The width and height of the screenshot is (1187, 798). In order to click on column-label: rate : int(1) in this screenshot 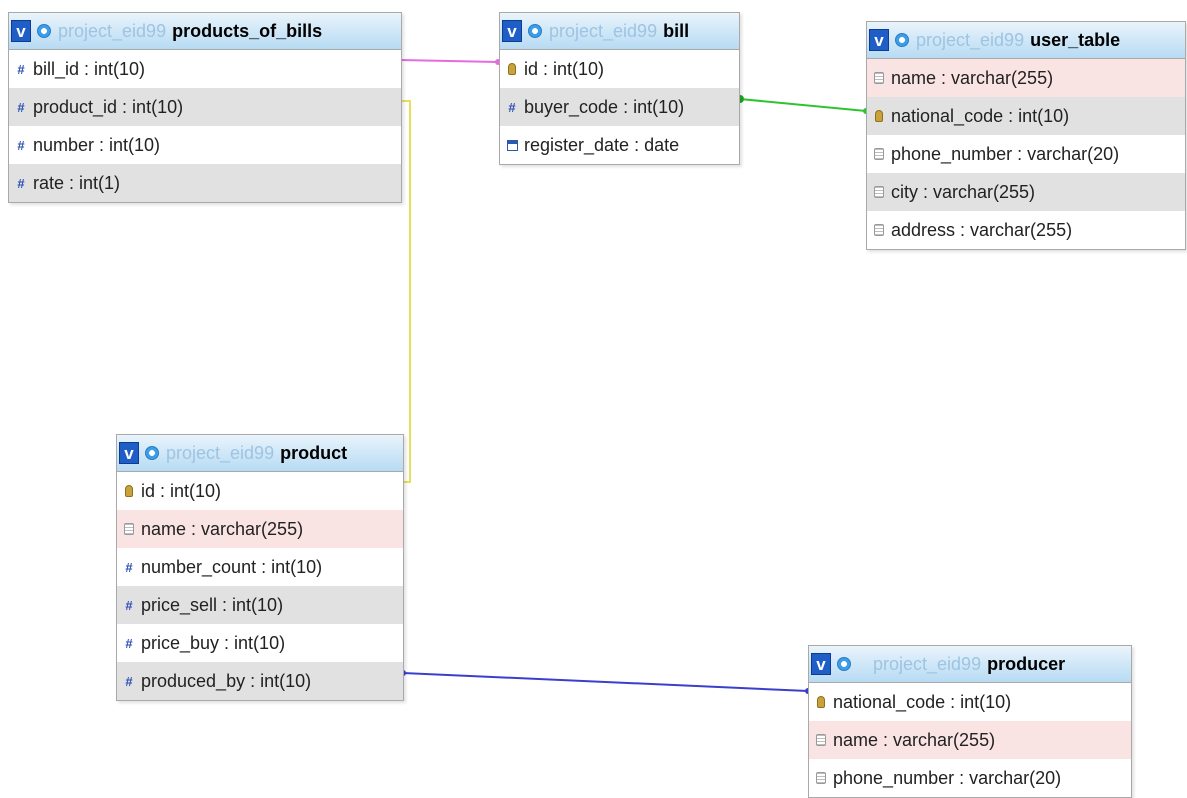, I will do `click(77, 182)`.